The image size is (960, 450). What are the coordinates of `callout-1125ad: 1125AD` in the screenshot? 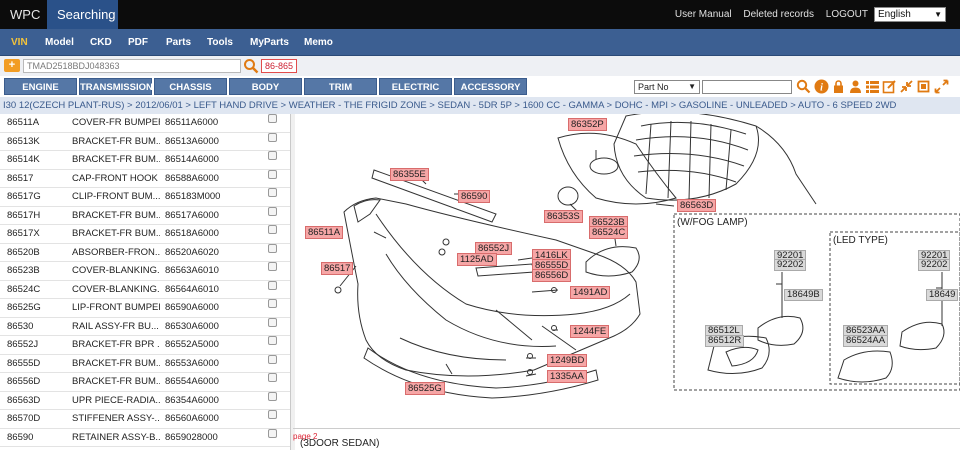 It's located at (477, 259).